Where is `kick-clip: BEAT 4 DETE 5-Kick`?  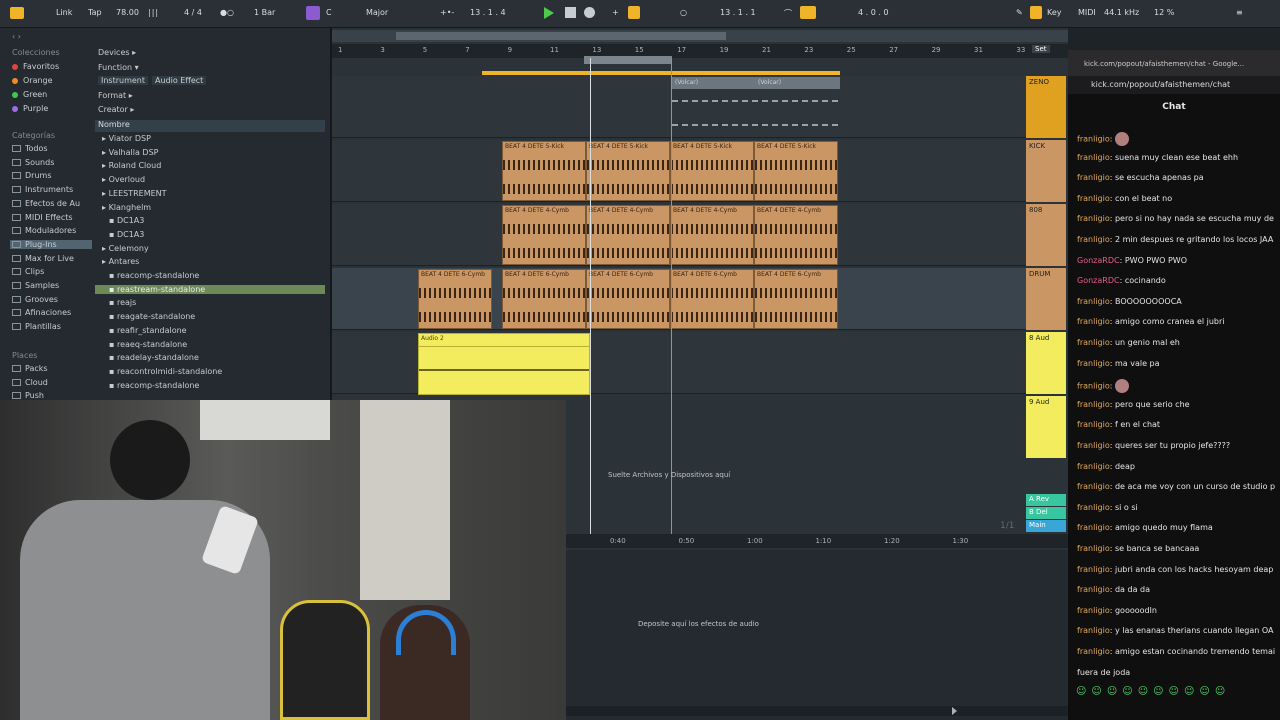
kick-clip: BEAT 4 DETE 5-Kick is located at coordinates (628, 171).